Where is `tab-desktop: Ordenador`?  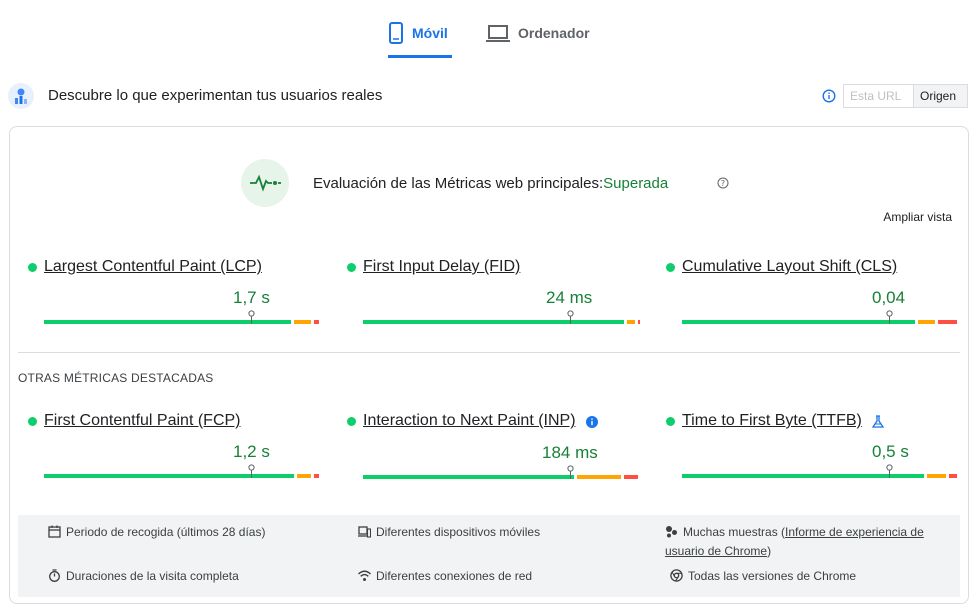
tab-desktop: Ordenador is located at coordinates (541, 40).